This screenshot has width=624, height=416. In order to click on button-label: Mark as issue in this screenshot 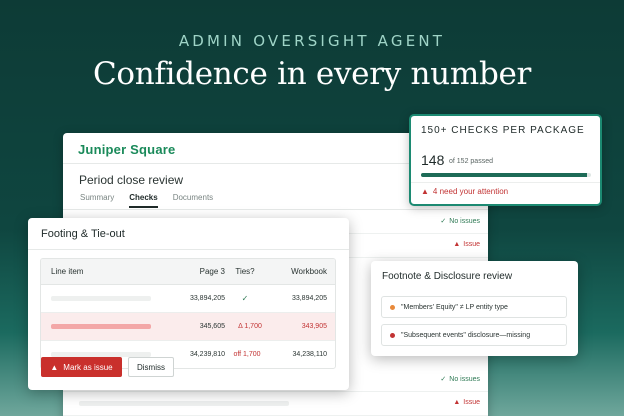, I will do `click(88, 367)`.